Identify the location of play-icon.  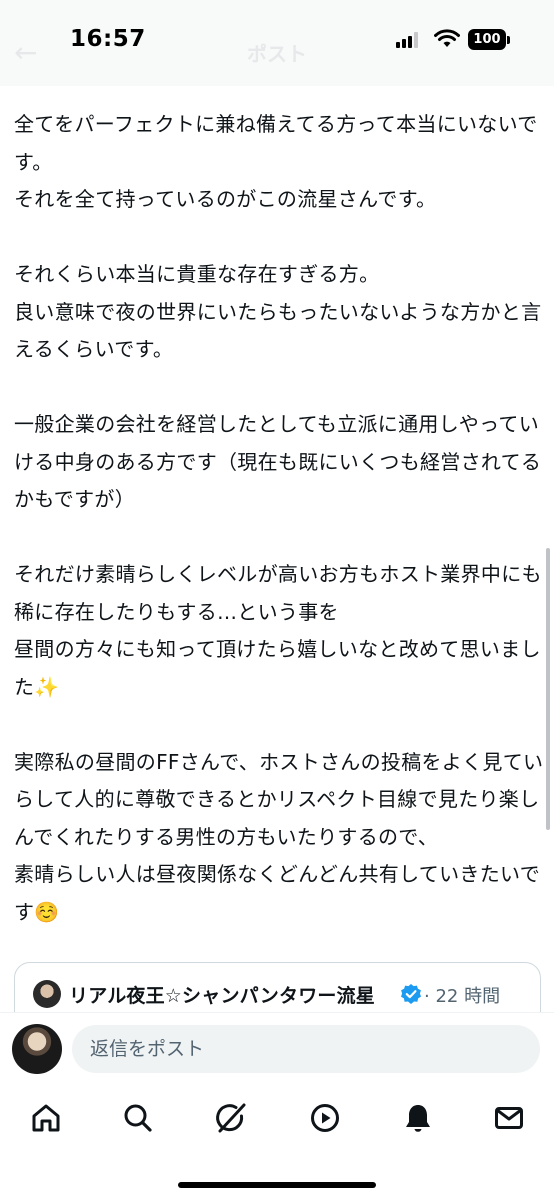
(325, 1118).